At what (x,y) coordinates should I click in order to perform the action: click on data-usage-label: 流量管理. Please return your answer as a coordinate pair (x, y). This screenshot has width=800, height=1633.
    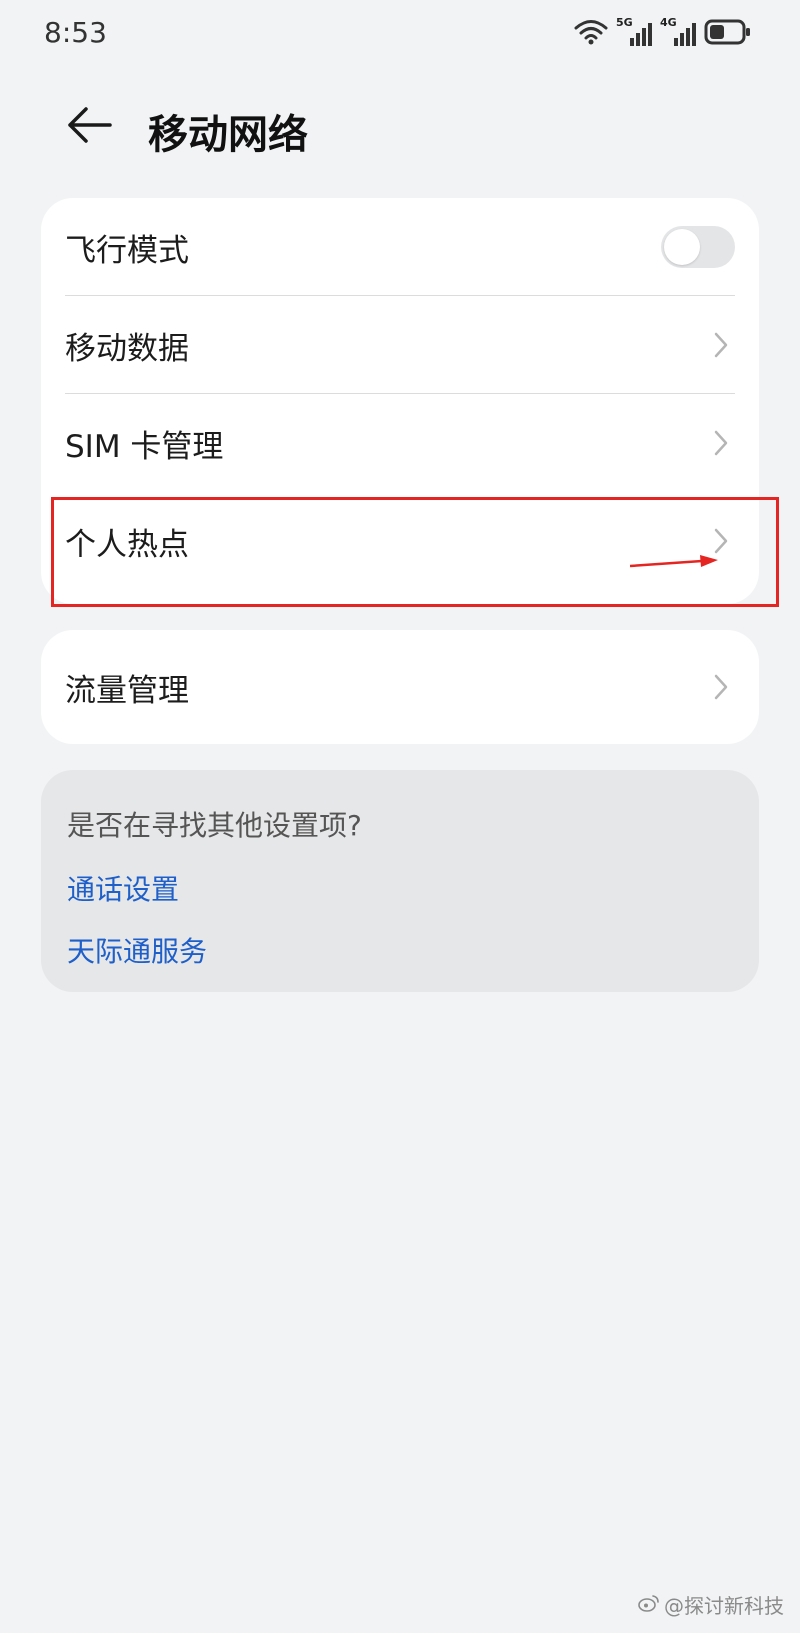
    Looking at the image, I should click on (127, 690).